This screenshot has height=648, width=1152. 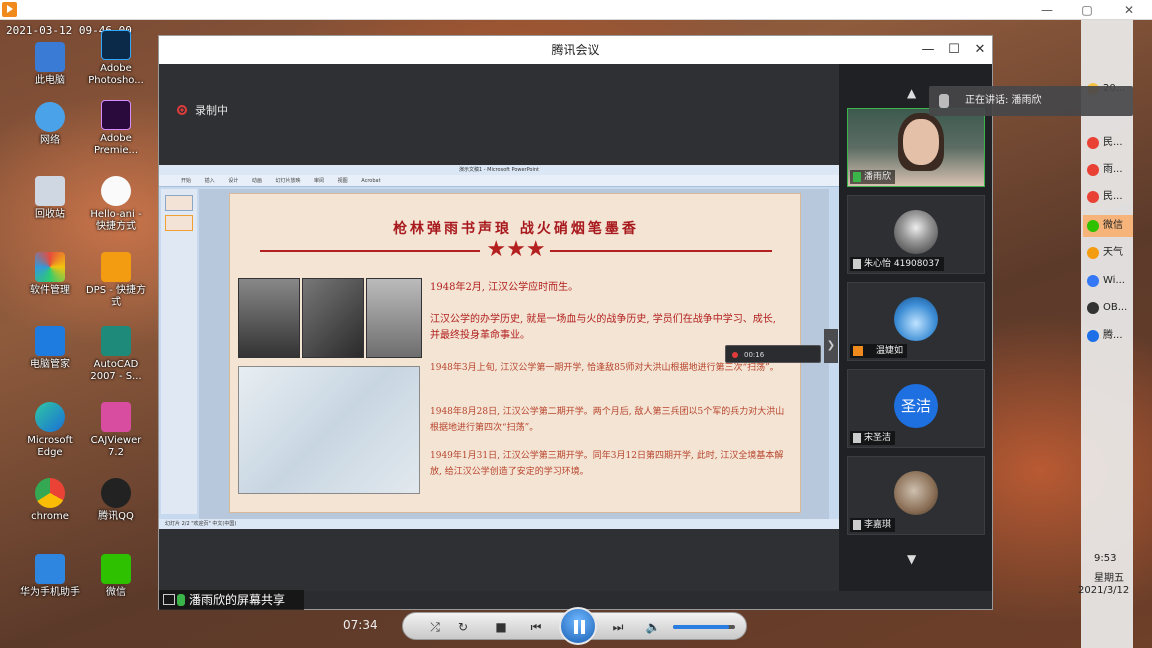 What do you see at coordinates (618, 627) in the screenshot?
I see `next-icon: ⏭` at bounding box center [618, 627].